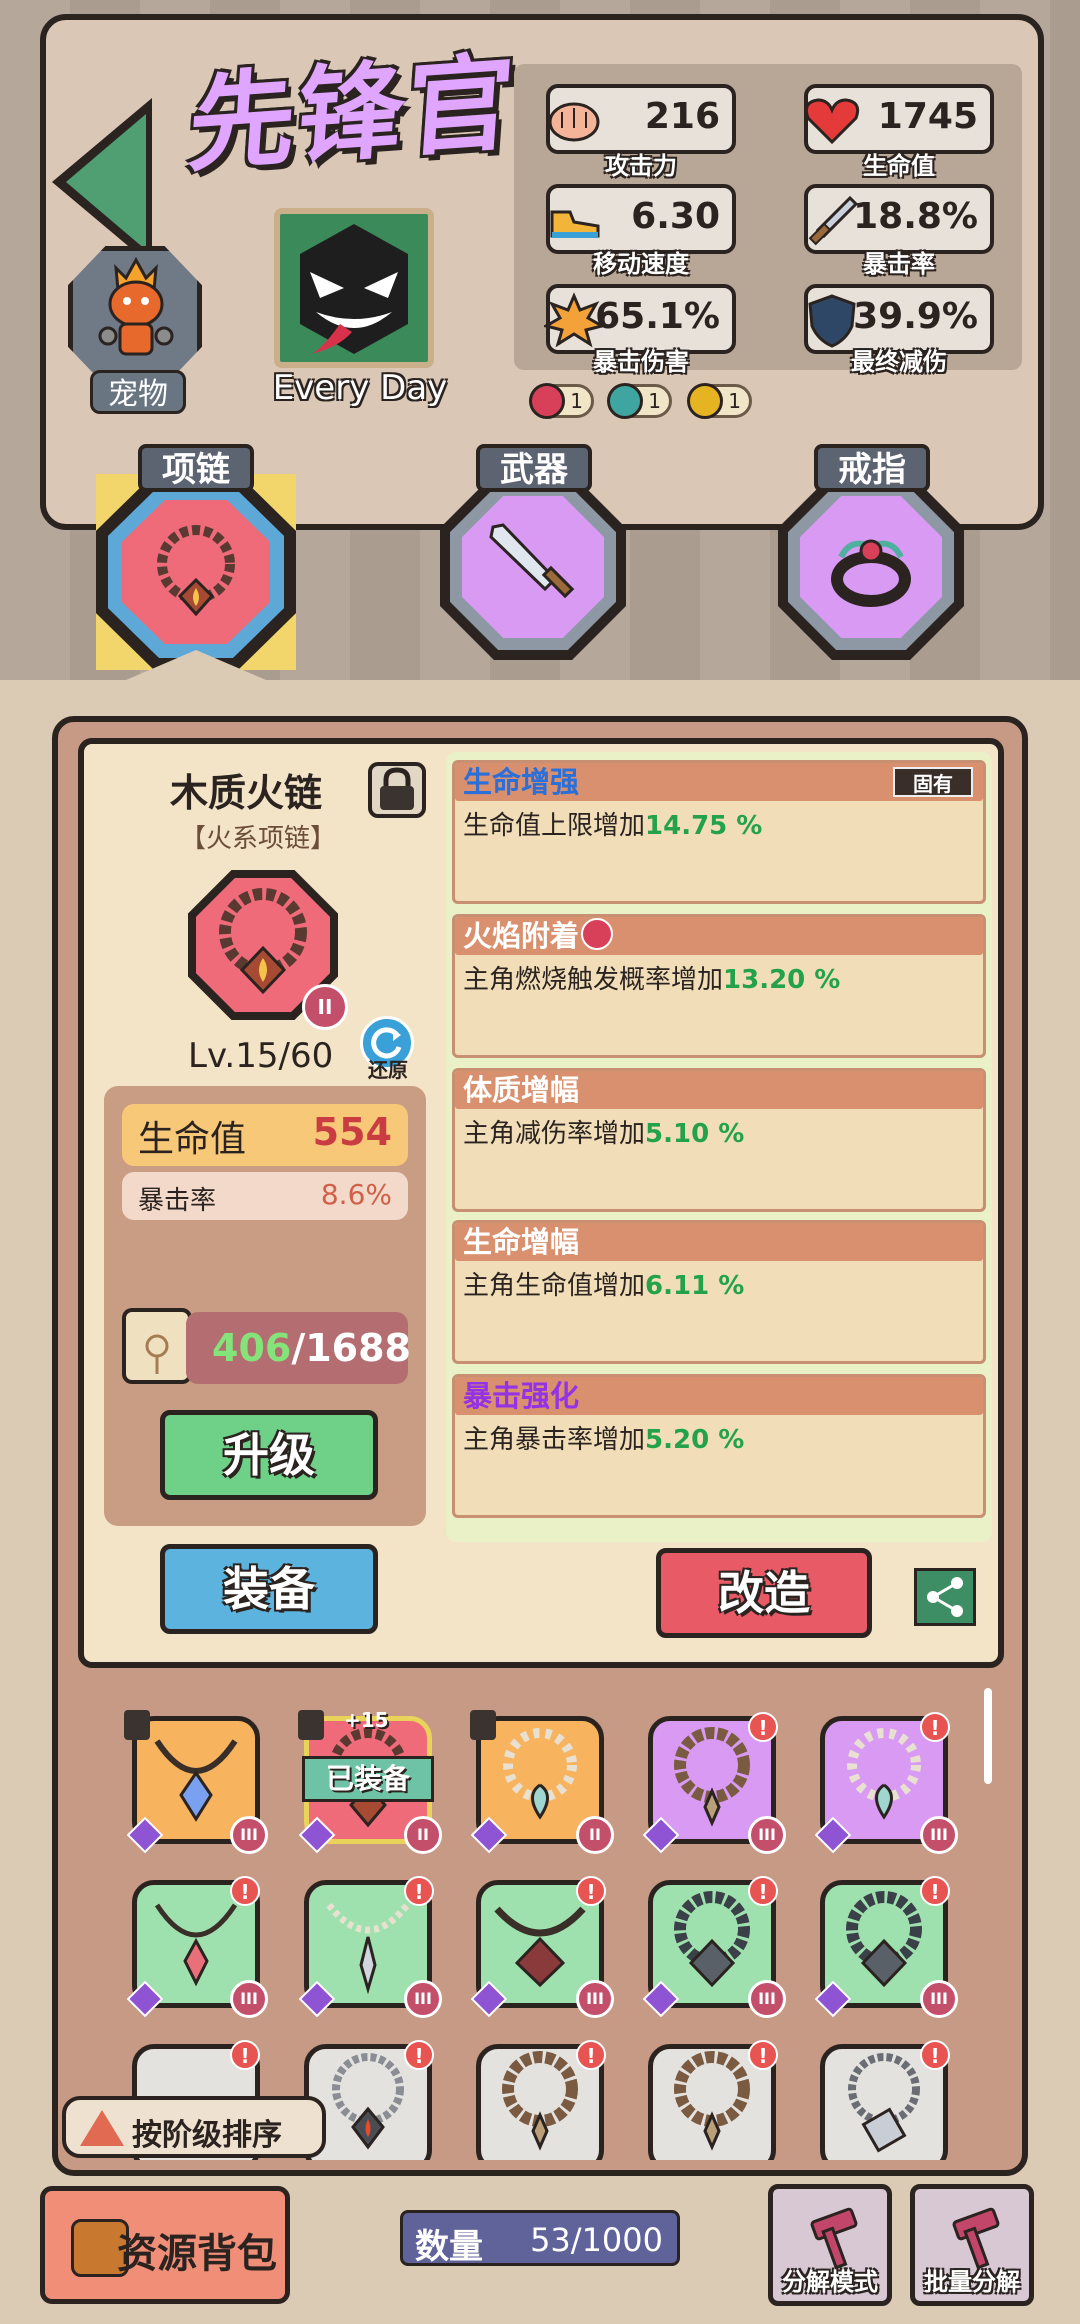  Describe the element at coordinates (196, 665) in the screenshot. I see `tab-selected-pointer` at that location.